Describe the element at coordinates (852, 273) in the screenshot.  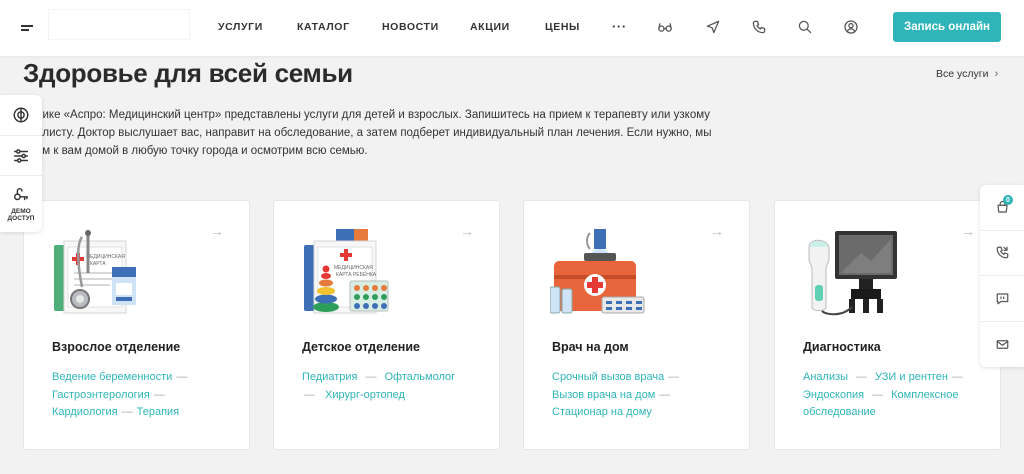
I see `ultrasound-machine-icon` at that location.